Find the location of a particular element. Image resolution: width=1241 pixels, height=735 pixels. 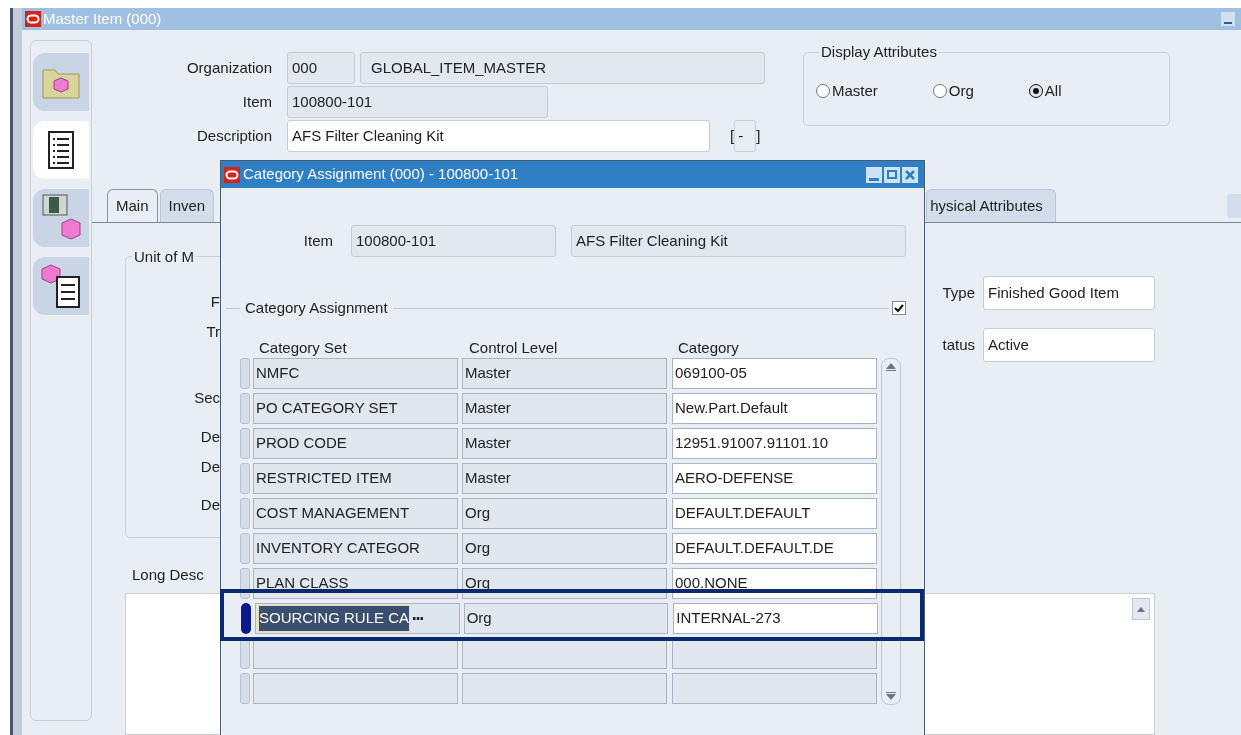

table-cell: COST MANAGEMENT is located at coordinates (355, 513).